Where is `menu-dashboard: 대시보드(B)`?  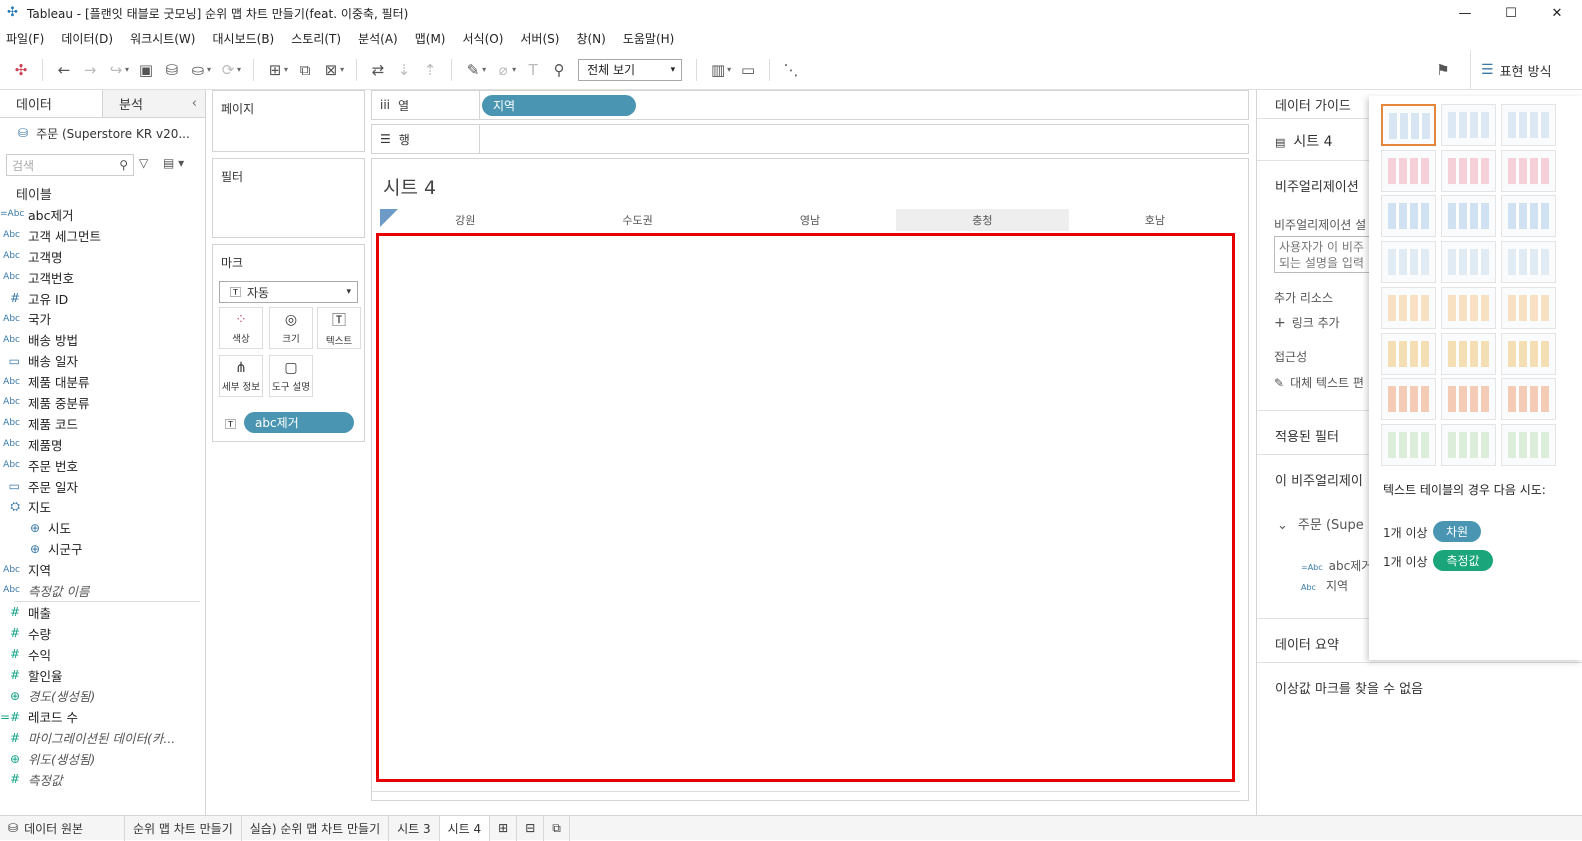
menu-dashboard: 대시보드(B) is located at coordinates (243, 38).